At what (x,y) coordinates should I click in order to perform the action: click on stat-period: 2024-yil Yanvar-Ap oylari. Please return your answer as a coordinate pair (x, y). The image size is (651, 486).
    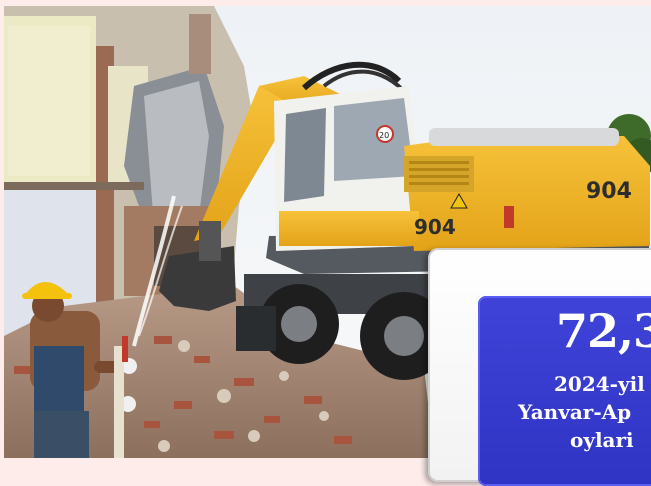
    Looking at the image, I should click on (564, 412).